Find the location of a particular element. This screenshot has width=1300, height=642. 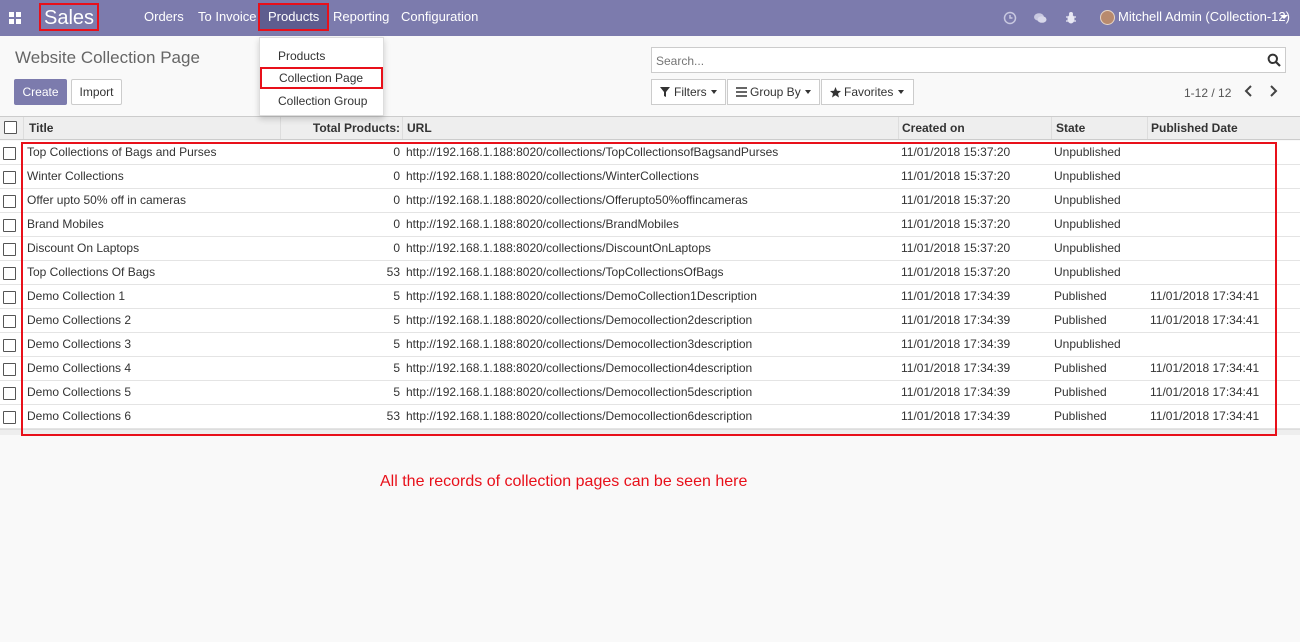

cell-title: Top Collections Of Bags is located at coordinates (91, 272).